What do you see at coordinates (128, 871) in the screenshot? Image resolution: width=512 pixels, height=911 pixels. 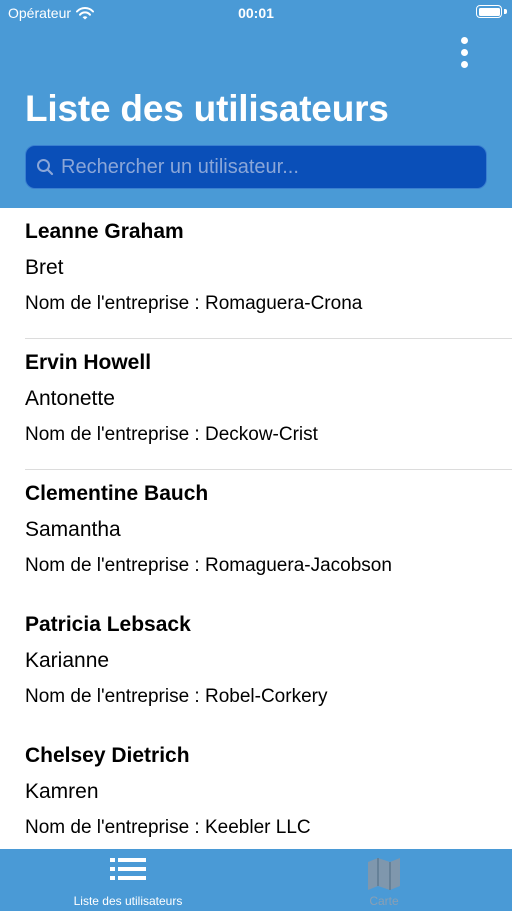 I see `list-icon` at bounding box center [128, 871].